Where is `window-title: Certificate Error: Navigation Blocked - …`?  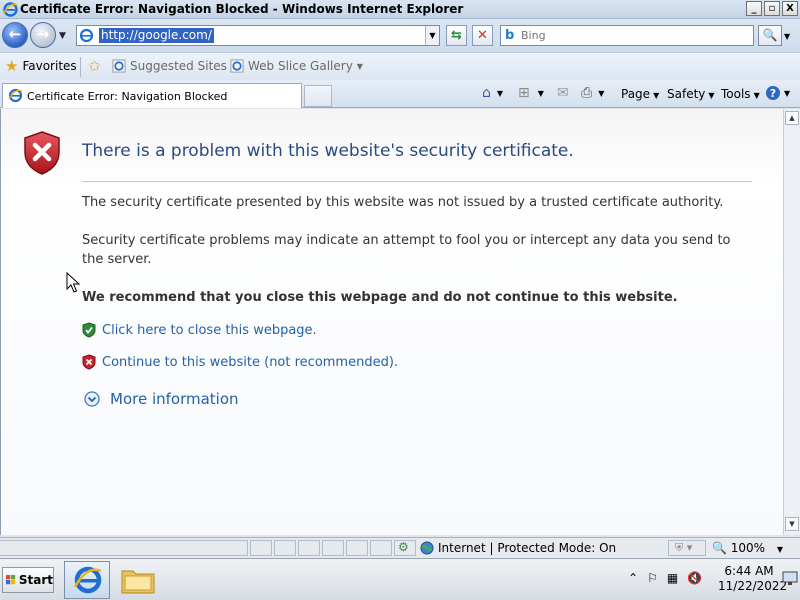 window-title: Certificate Error: Navigation Blocked - … is located at coordinates (242, 9).